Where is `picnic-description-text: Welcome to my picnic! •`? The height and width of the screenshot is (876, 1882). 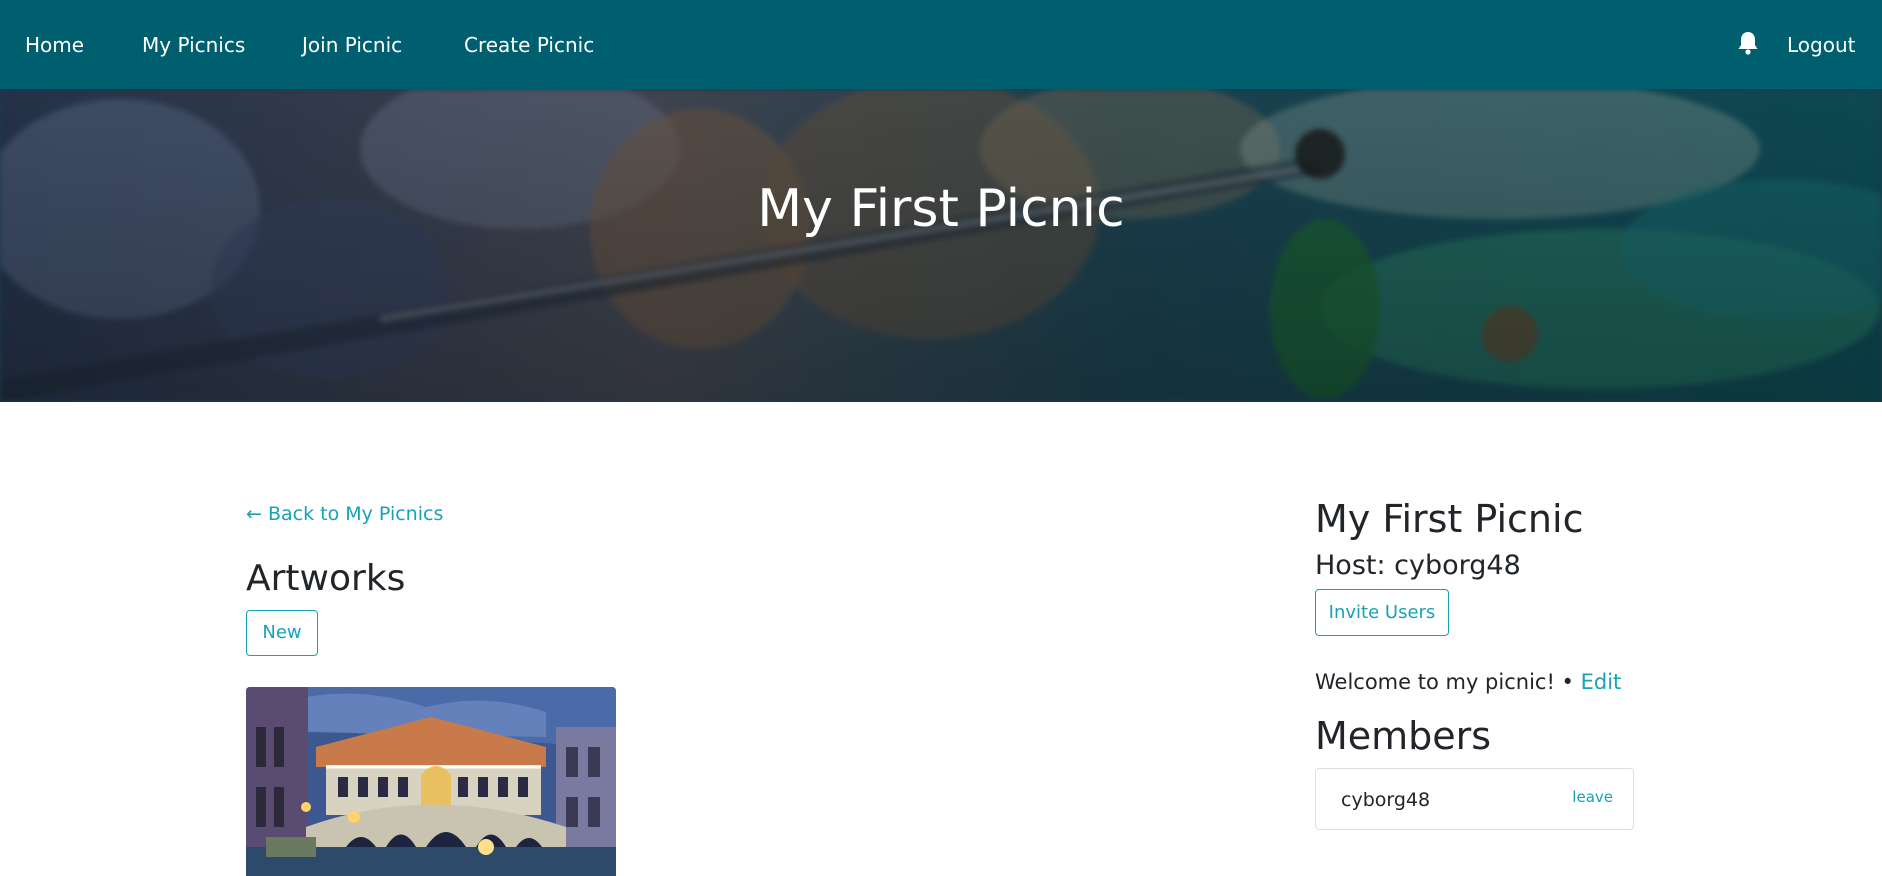 picnic-description-text: Welcome to my picnic! • is located at coordinates (1448, 682).